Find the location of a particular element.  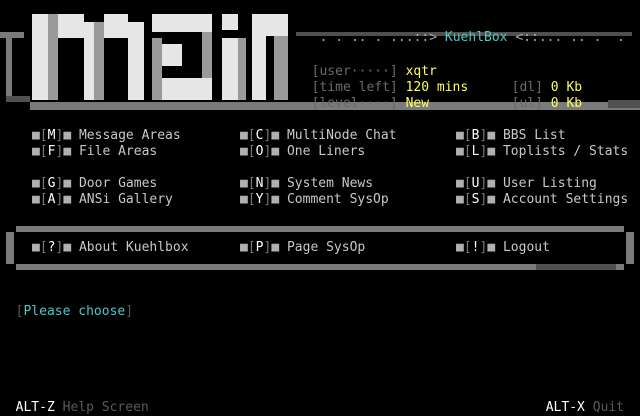

title-suffix: <::... .. . . is located at coordinates (570, 37).